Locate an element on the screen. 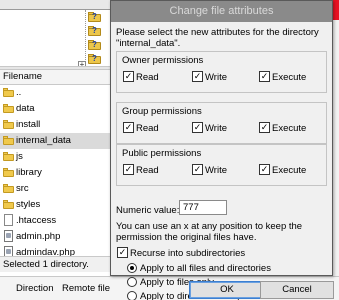 Image resolution: width=339 pixels, height=300 pixels. file-name: internal_data is located at coordinates (43, 140).